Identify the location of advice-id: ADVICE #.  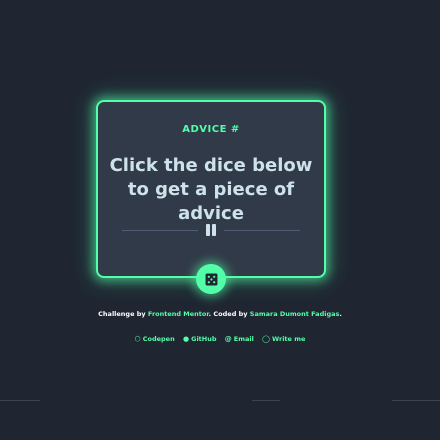
(211, 129).